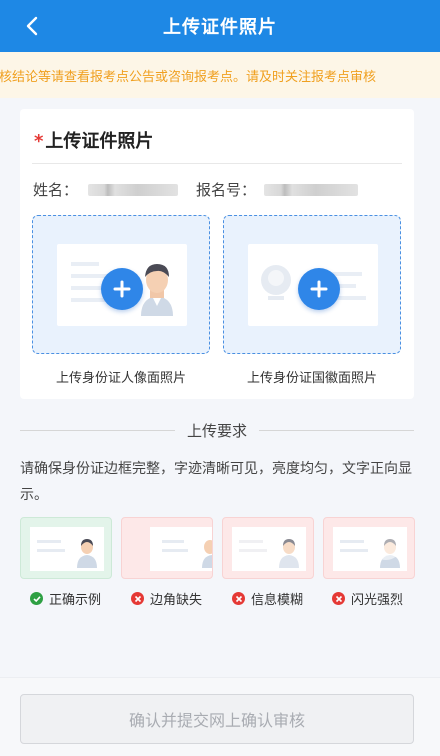 Image resolution: width=440 pixels, height=756 pixels. I want to click on requirements-header: 上传要求, so click(217, 430).